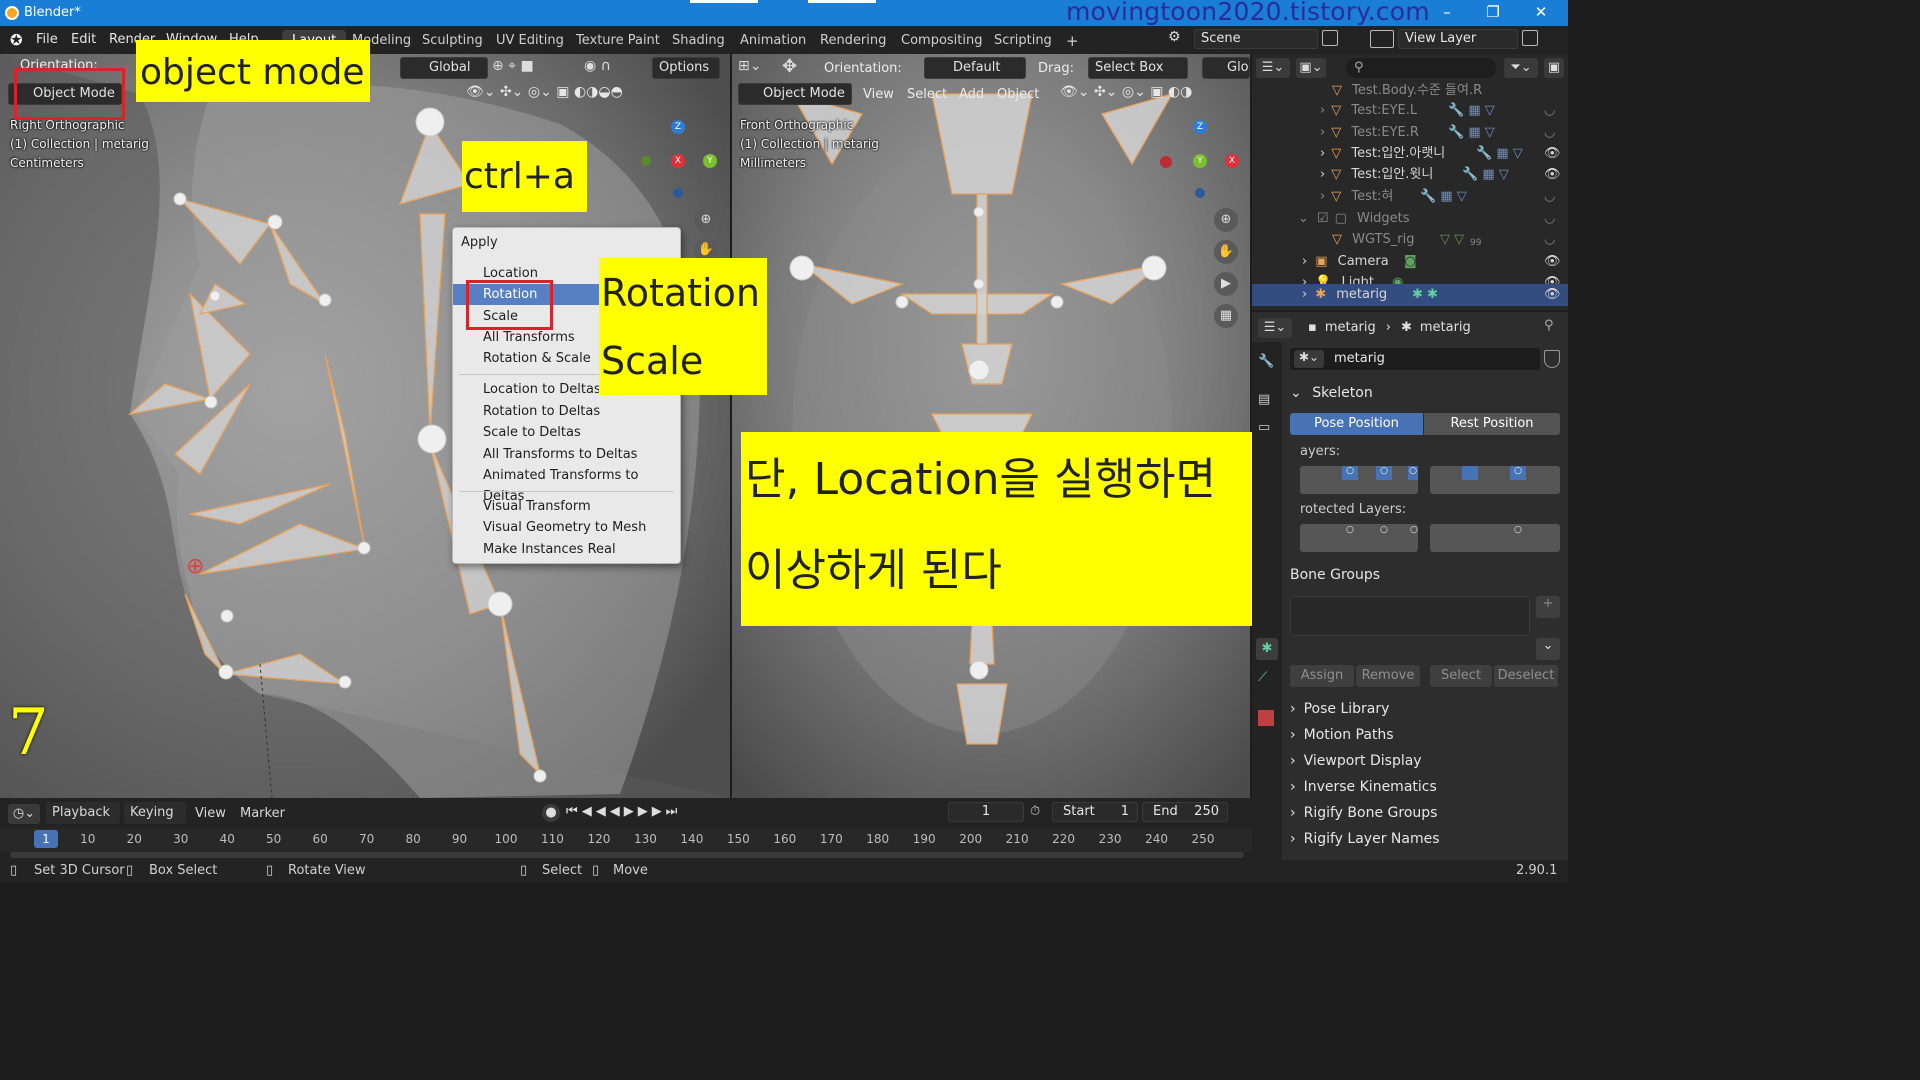 The width and height of the screenshot is (1920, 1080). I want to click on left-options-button: Options, so click(686, 68).